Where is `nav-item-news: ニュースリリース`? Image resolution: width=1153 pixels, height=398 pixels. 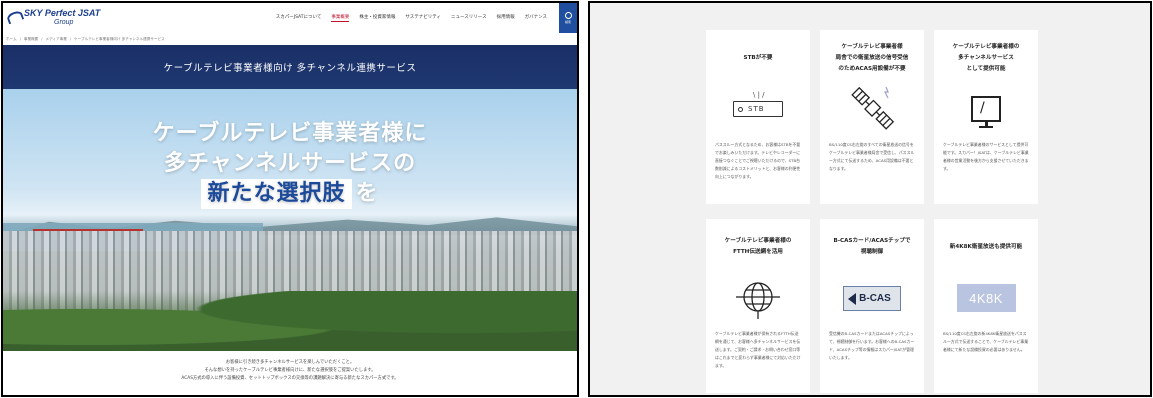 nav-item-news: ニュースリリース is located at coordinates (469, 18).